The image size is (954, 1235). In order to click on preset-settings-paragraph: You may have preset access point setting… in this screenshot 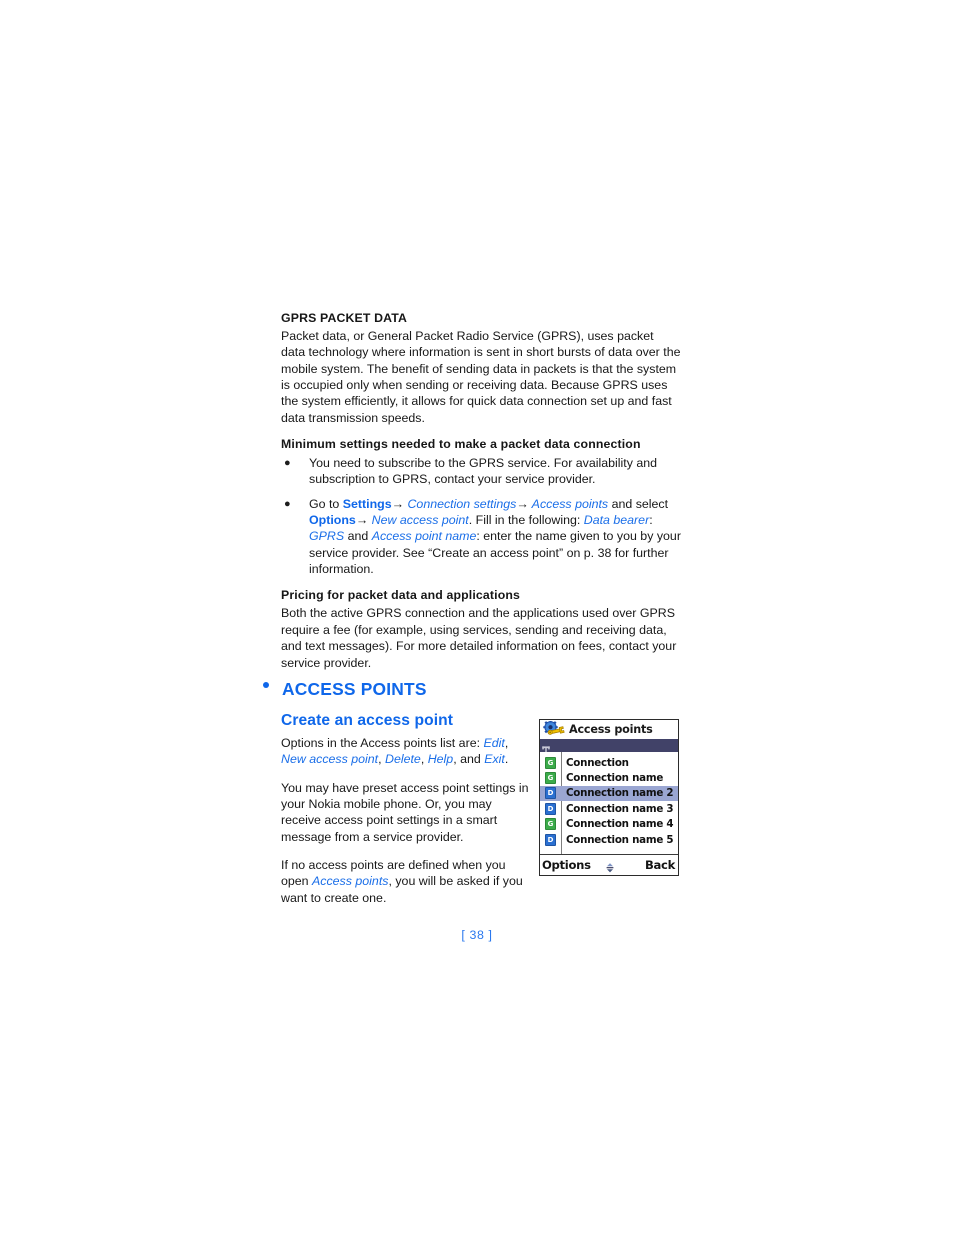, I will do `click(405, 812)`.